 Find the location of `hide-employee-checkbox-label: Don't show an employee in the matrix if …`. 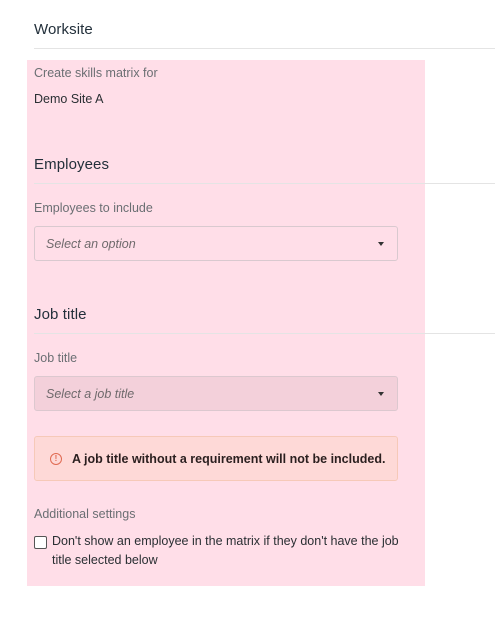

hide-employee-checkbox-label: Don't show an employee in the matrix if … is located at coordinates (228, 551).